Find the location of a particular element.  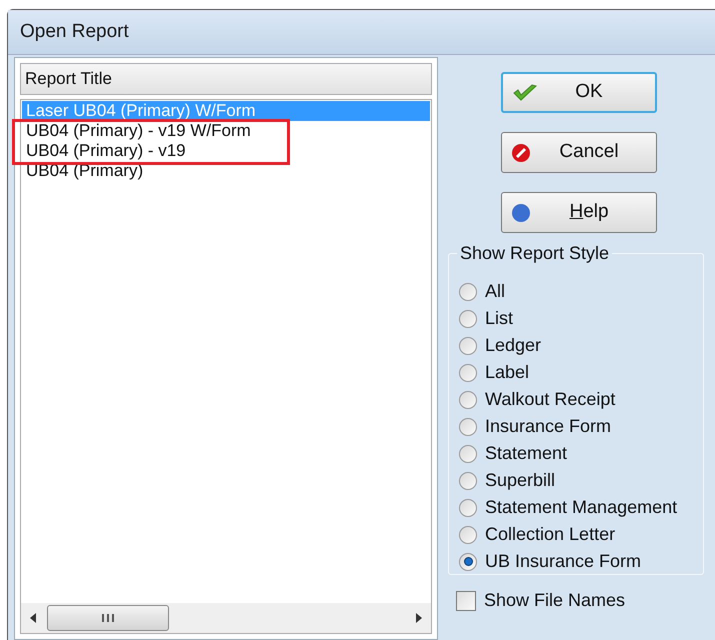

report-style-radio: Collection Letter is located at coordinates (581, 534).